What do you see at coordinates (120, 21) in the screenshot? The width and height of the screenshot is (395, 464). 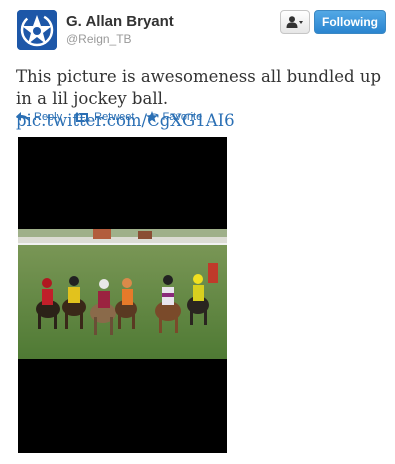 I see `author-name: G. Allan Bryant` at bounding box center [120, 21].